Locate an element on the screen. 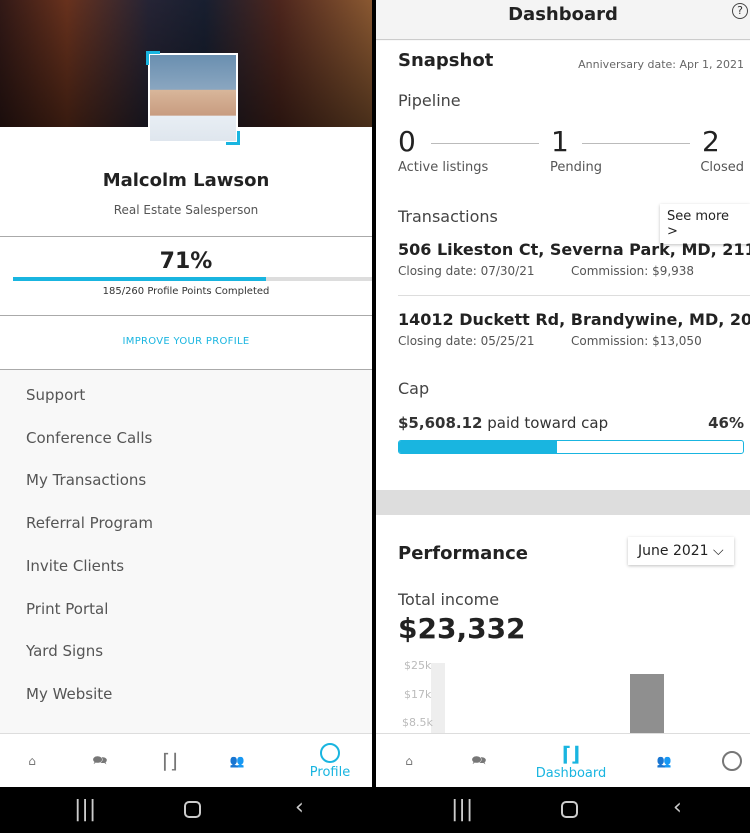  cap-text: paid toward cap is located at coordinates (548, 423).